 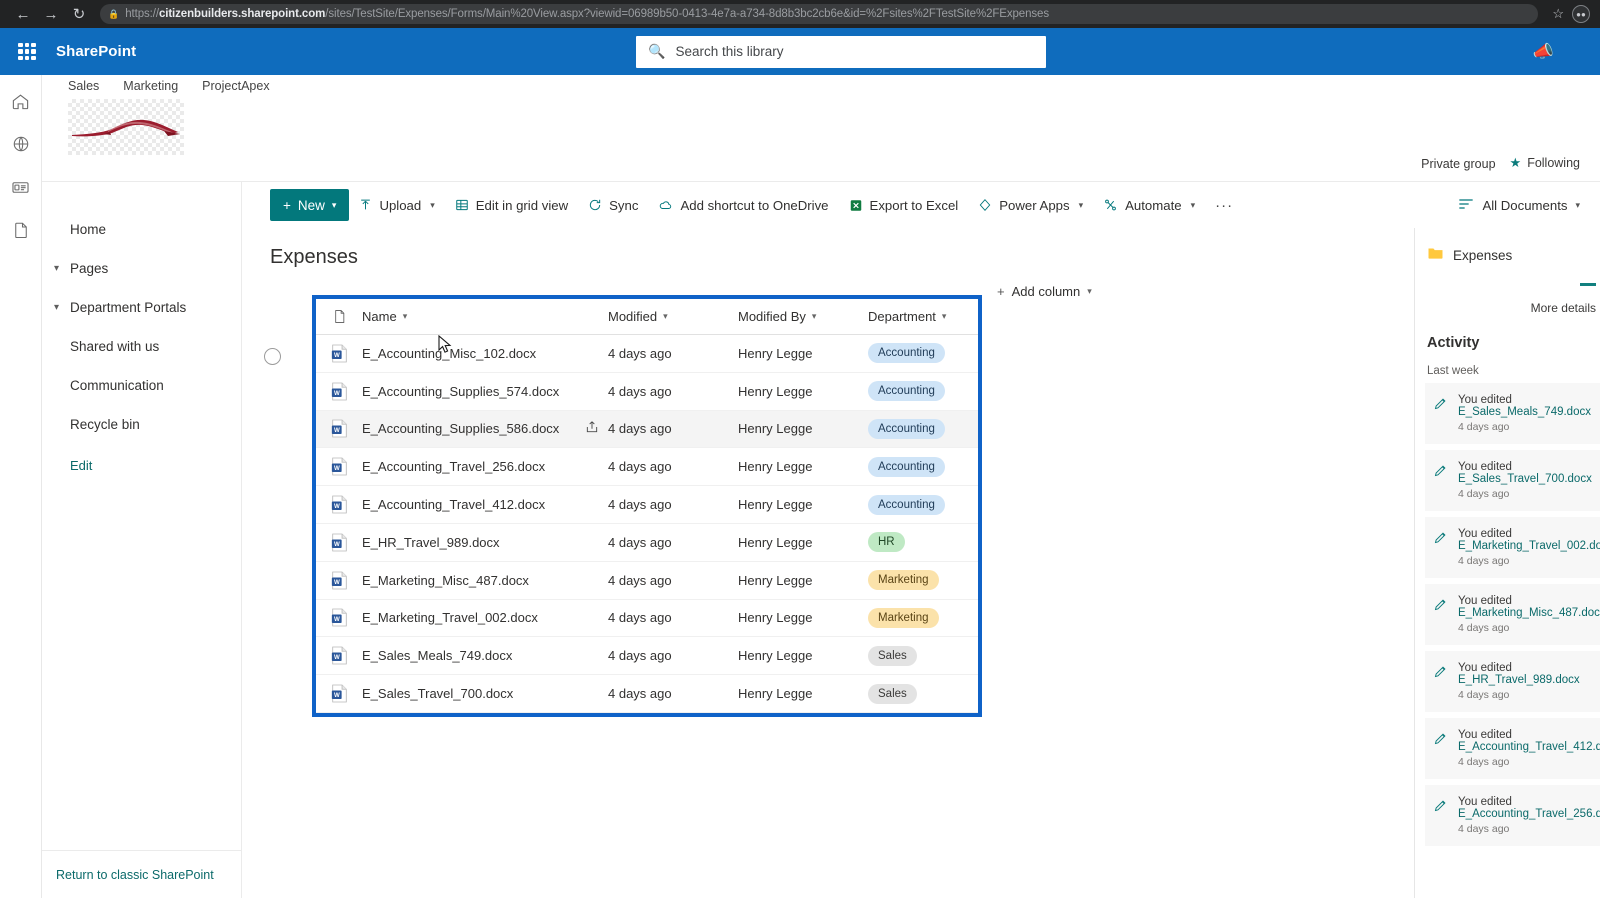 I want to click on upload-button: Upload ▾, so click(x=396, y=205).